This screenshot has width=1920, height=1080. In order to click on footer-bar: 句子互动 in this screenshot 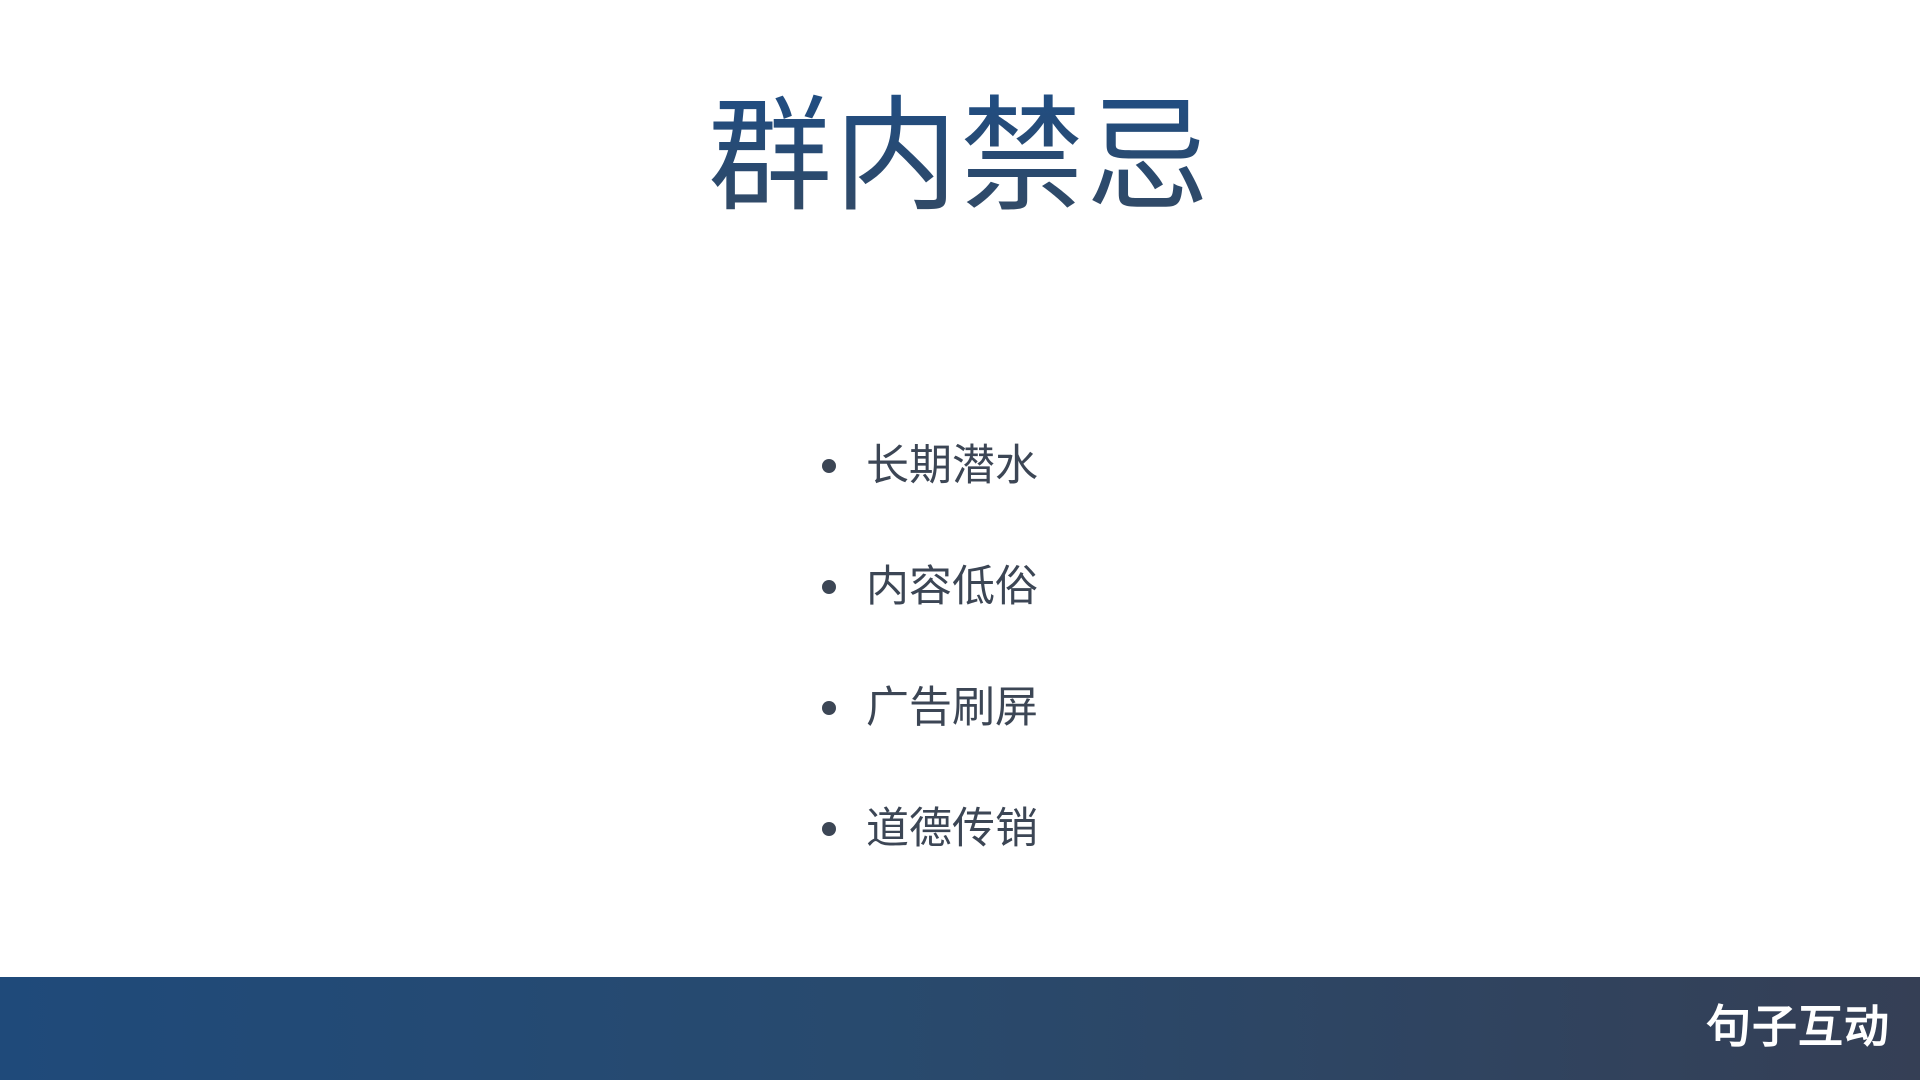, I will do `click(960, 1028)`.